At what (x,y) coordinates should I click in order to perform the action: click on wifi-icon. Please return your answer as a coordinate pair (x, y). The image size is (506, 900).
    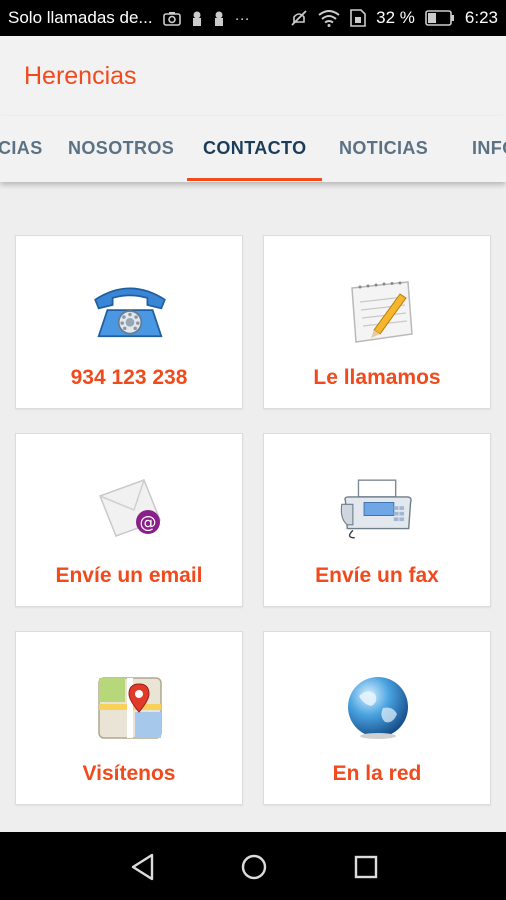
    Looking at the image, I should click on (329, 18).